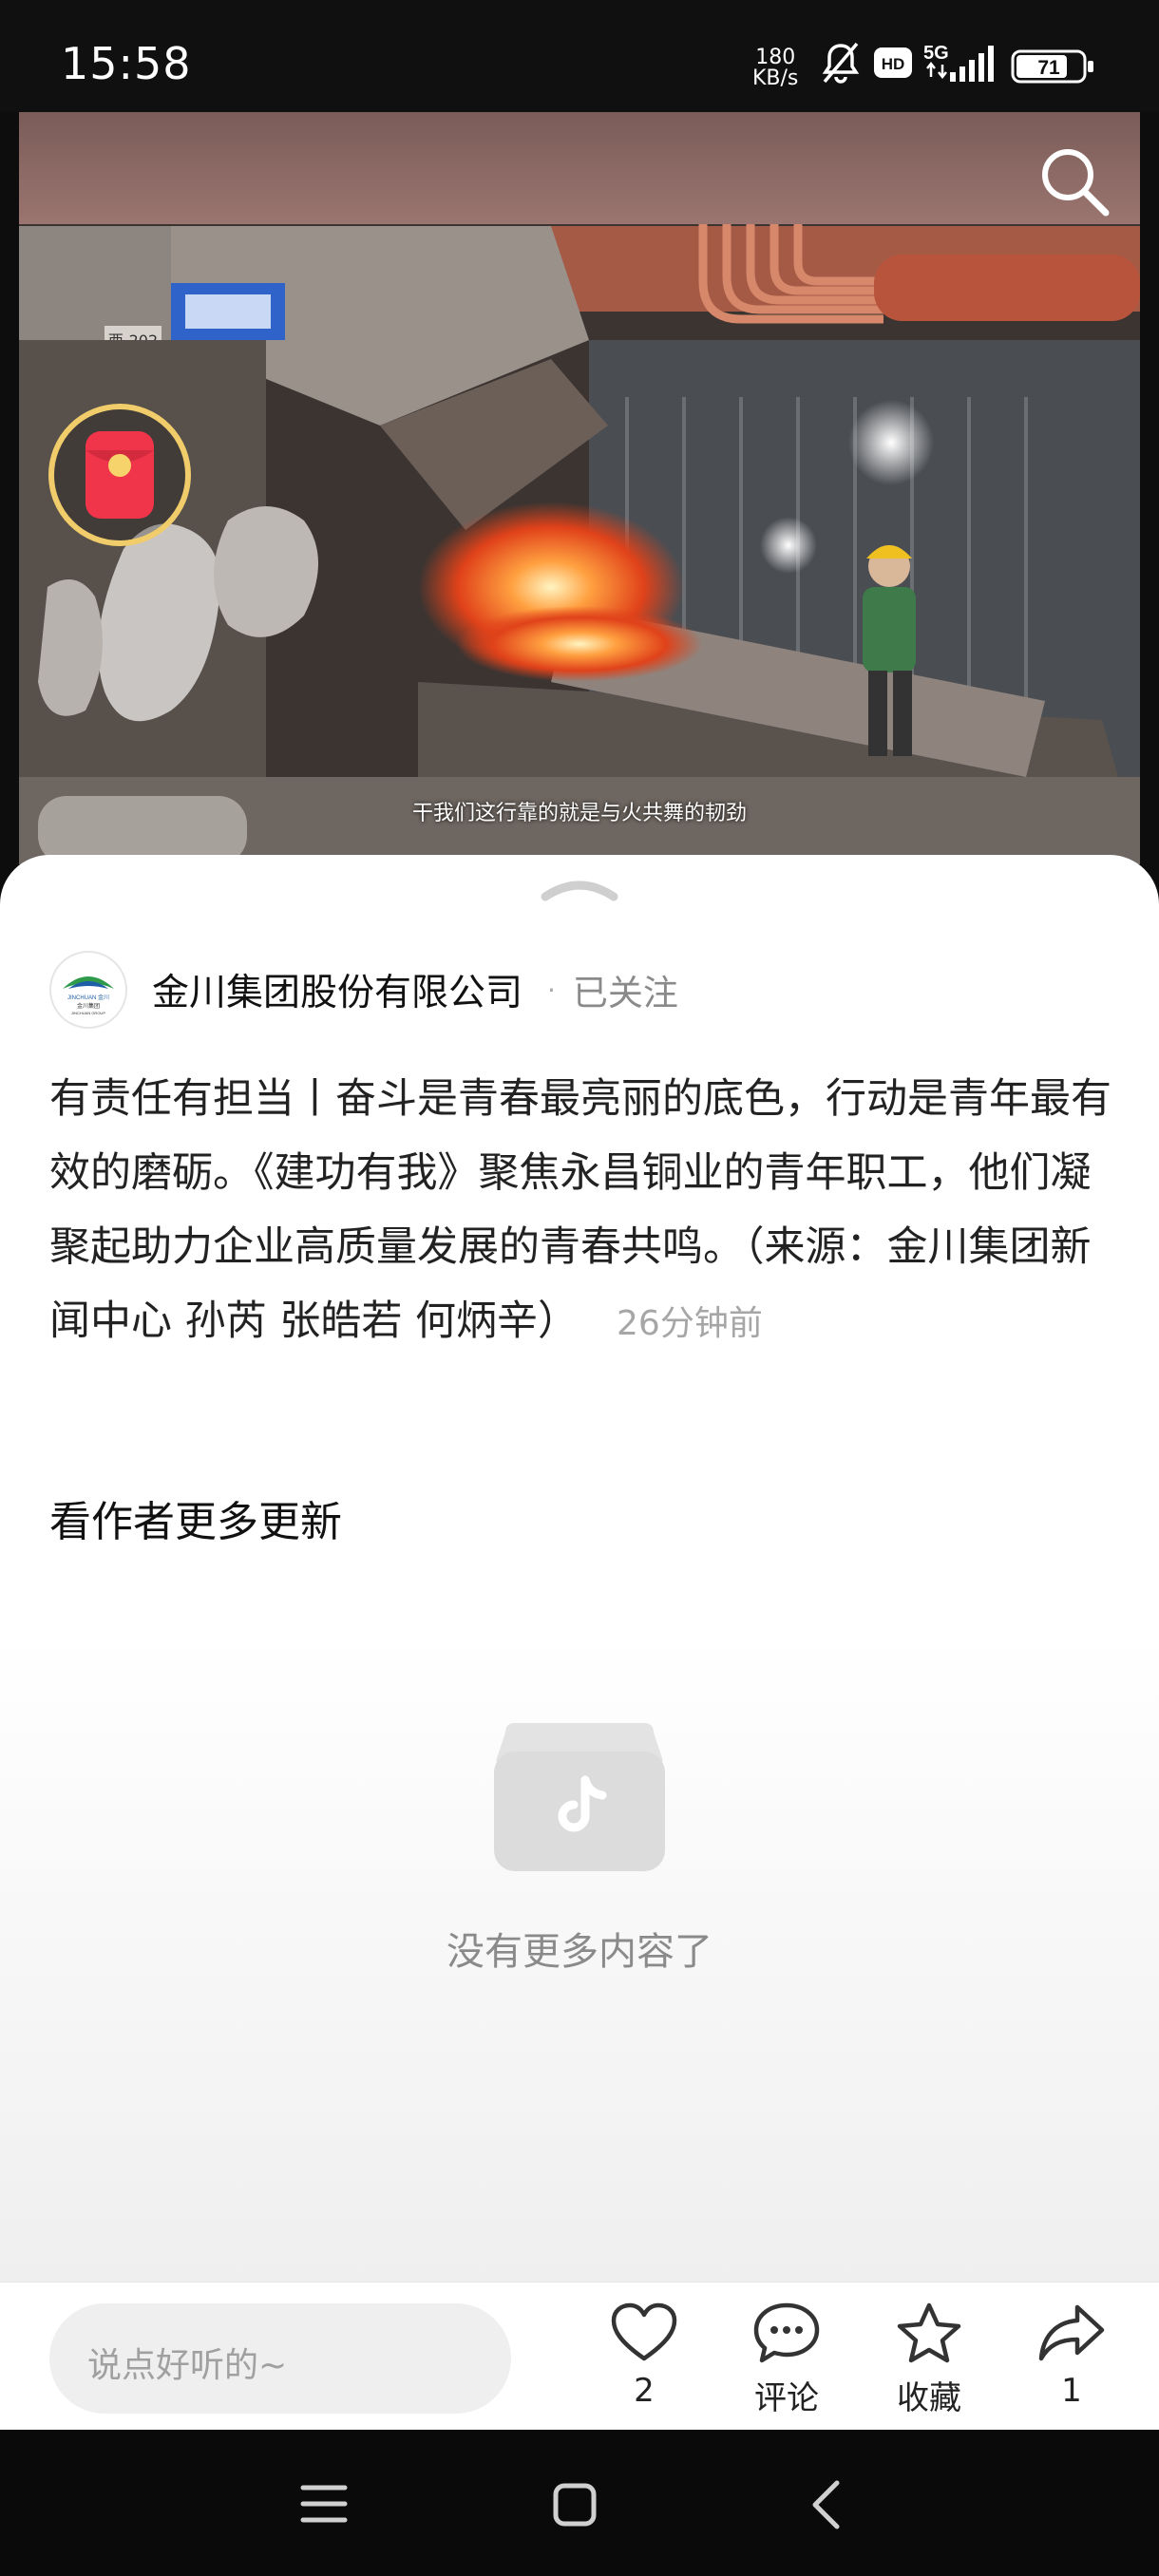 This screenshot has width=1159, height=2576. I want to click on post-timestamp: 26分钟前, so click(690, 1323).